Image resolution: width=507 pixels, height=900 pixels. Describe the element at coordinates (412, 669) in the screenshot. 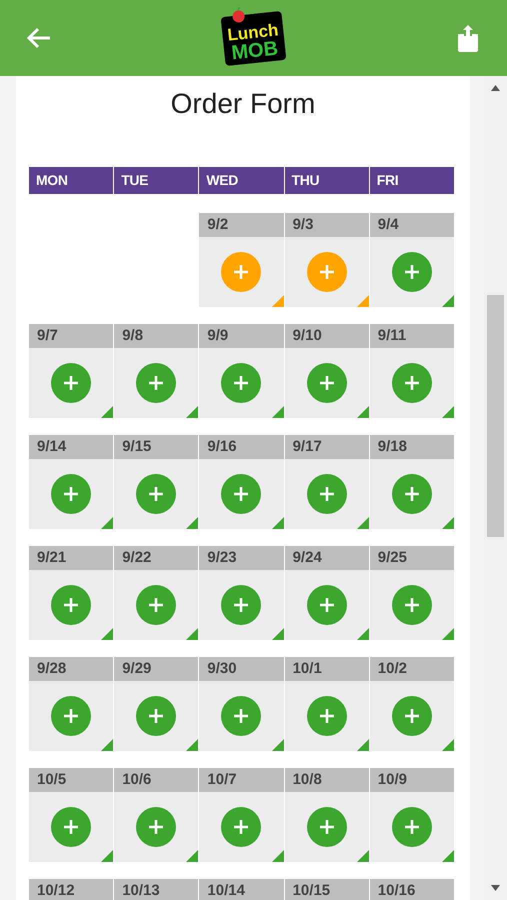

I see `date-label: 10/2` at that location.